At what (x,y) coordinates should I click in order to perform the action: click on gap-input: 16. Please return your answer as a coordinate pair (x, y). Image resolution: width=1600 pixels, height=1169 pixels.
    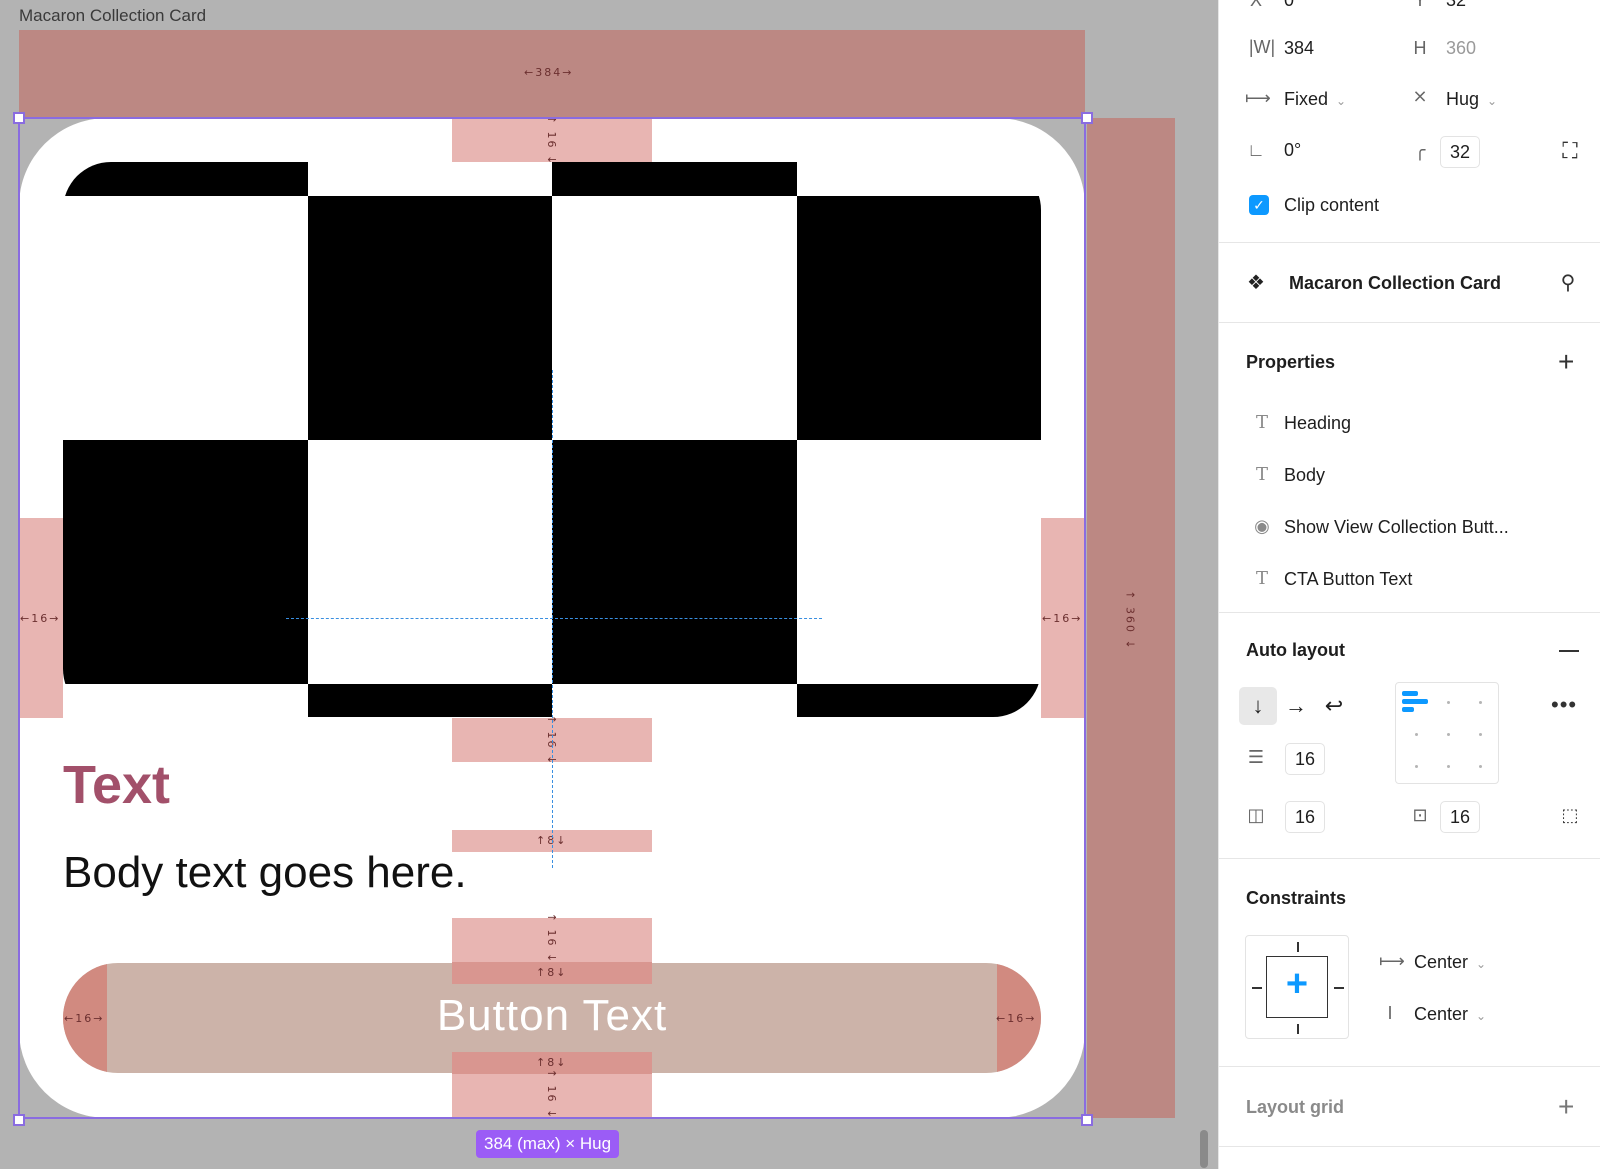
    Looking at the image, I should click on (1305, 759).